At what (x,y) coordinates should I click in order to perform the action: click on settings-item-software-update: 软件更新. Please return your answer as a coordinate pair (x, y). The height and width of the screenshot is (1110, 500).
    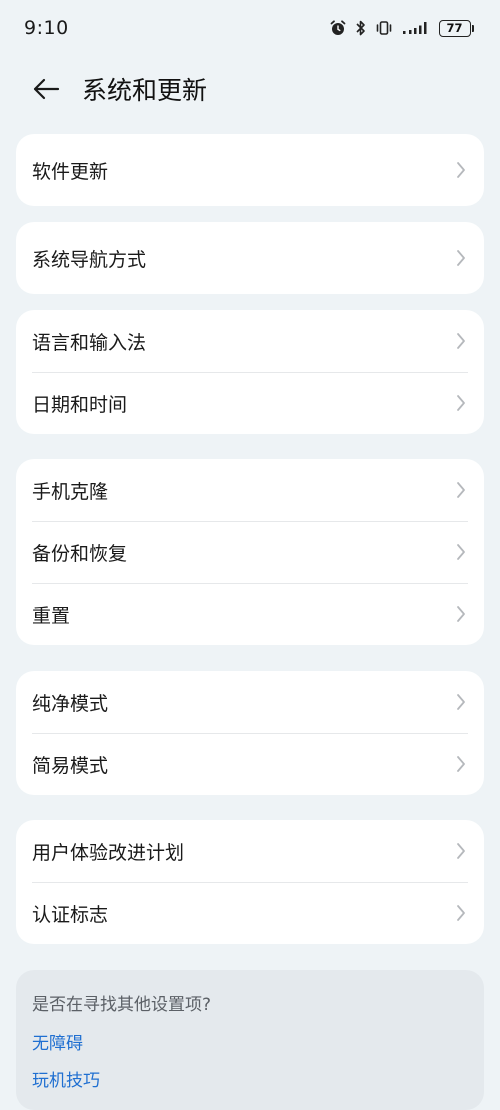
    Looking at the image, I should click on (250, 170).